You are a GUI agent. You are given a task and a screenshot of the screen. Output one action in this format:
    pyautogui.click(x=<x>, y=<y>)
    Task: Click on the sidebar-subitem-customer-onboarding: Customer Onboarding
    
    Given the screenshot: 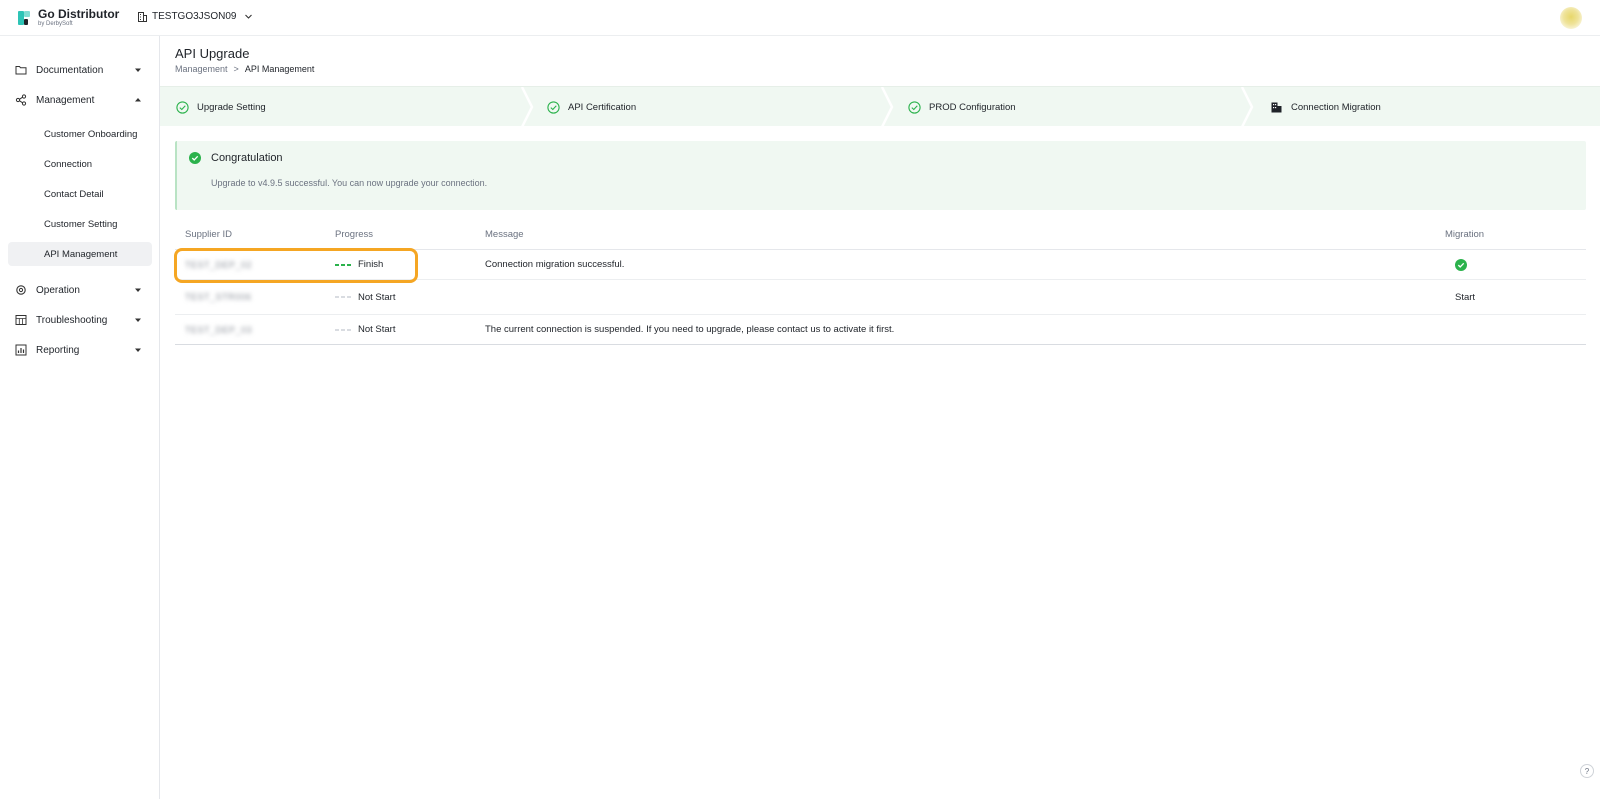 What is the action you would take?
    pyautogui.click(x=80, y=134)
    